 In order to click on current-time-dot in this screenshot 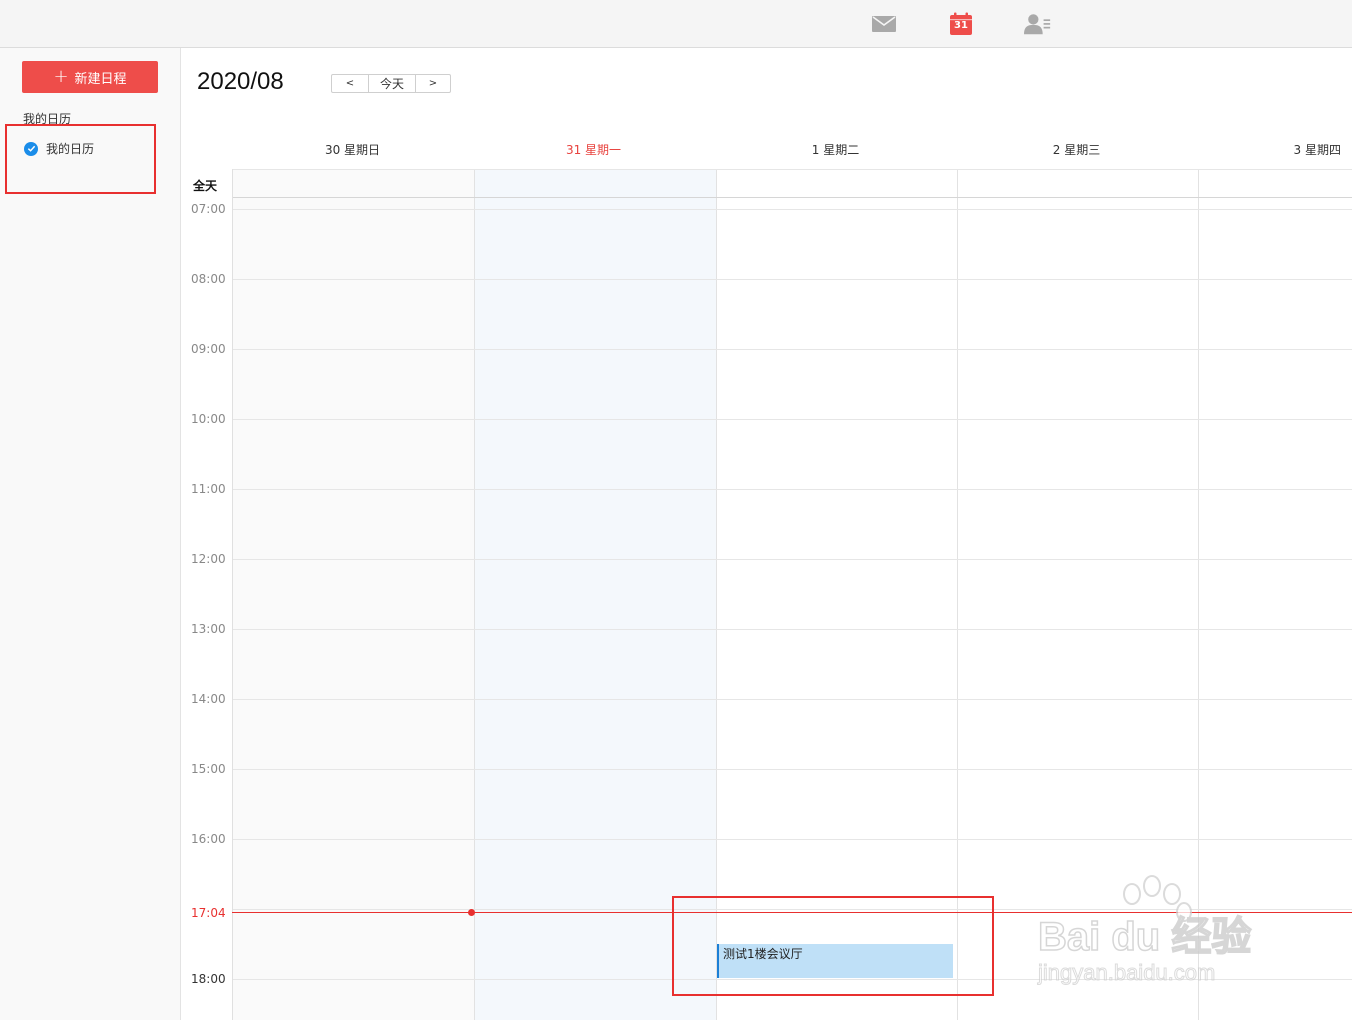, I will do `click(471, 912)`.